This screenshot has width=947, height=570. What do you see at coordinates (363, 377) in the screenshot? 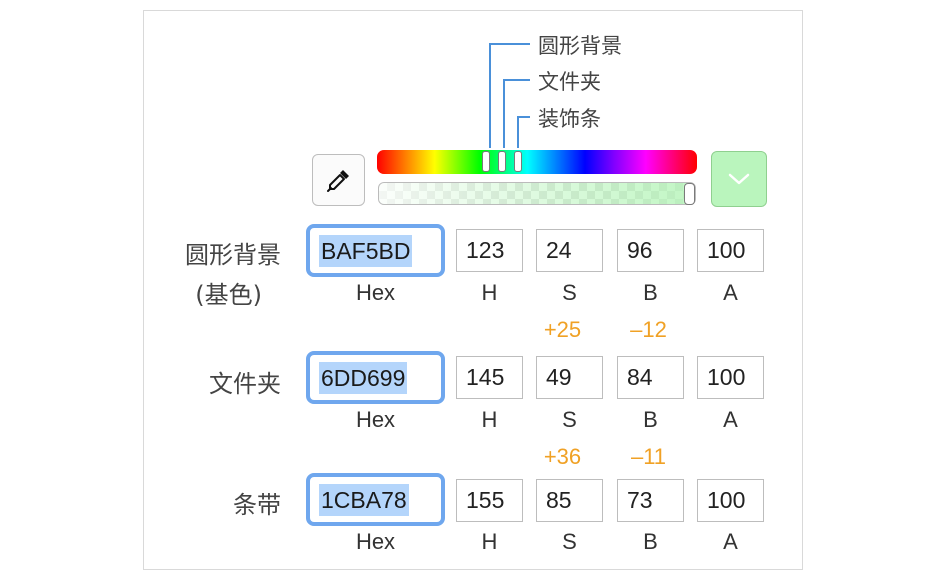
I see `hex-value: 6DD699` at bounding box center [363, 377].